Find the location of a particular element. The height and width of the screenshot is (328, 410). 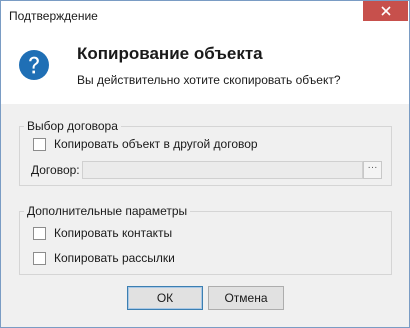

contract-browse-button: ··· is located at coordinates (372, 170).